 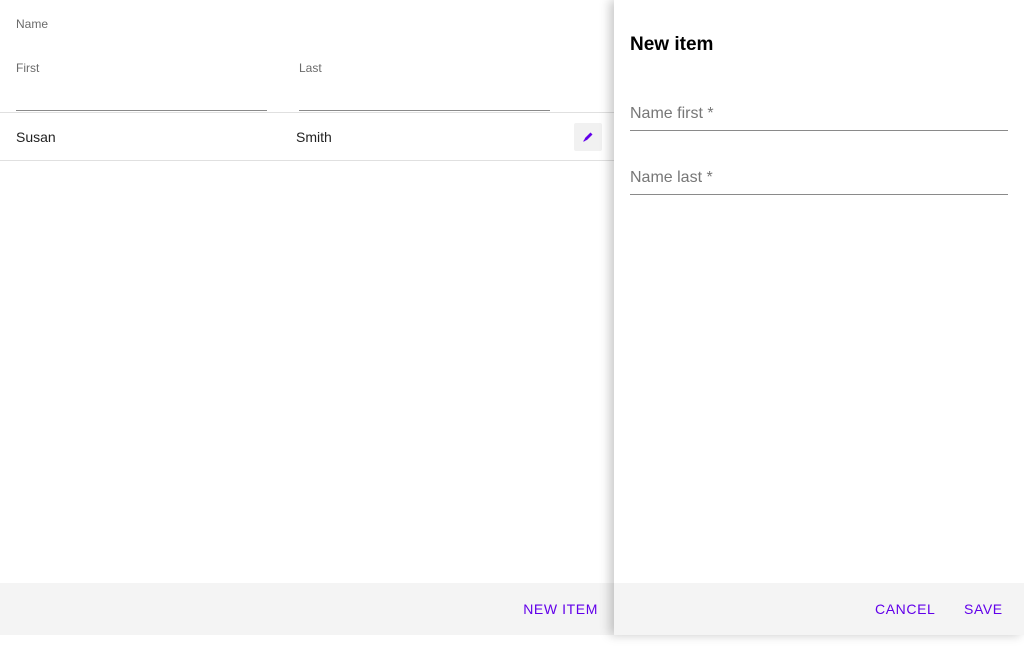 What do you see at coordinates (819, 178) in the screenshot?
I see `name-last-field` at bounding box center [819, 178].